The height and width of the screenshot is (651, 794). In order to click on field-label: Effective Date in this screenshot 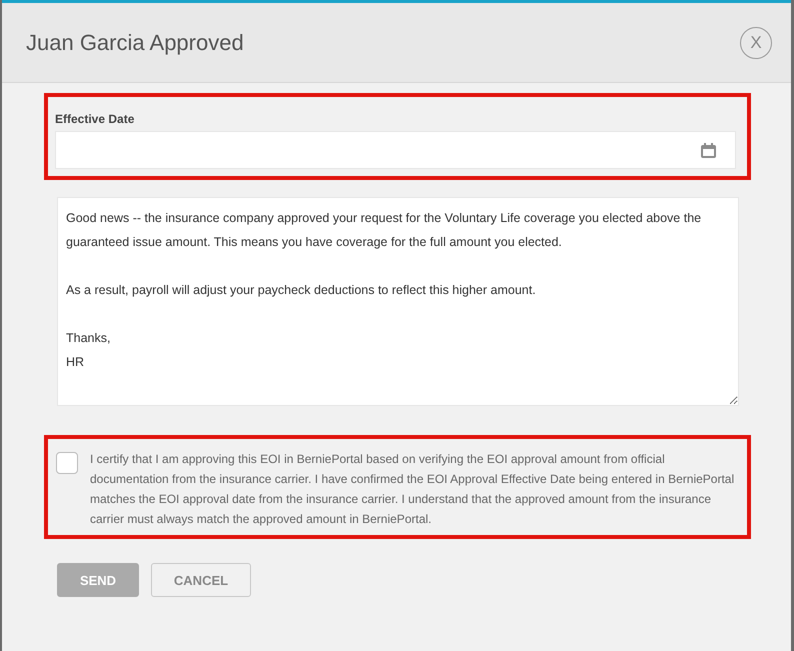, I will do `click(95, 119)`.